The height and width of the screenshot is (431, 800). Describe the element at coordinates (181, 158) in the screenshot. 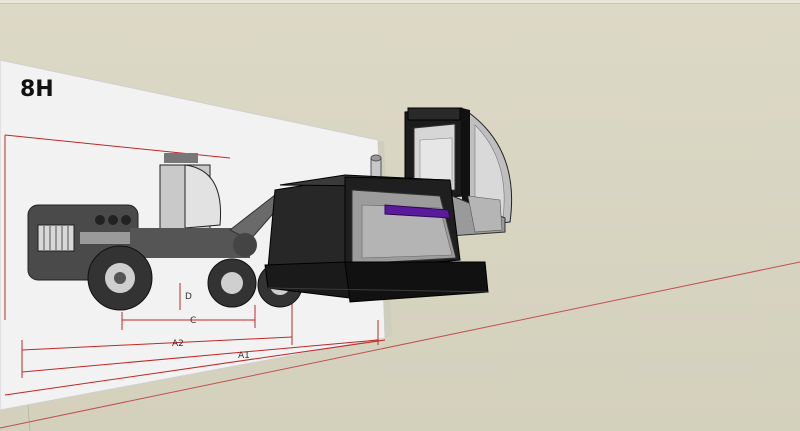

I see `drawing-cab-roof` at that location.